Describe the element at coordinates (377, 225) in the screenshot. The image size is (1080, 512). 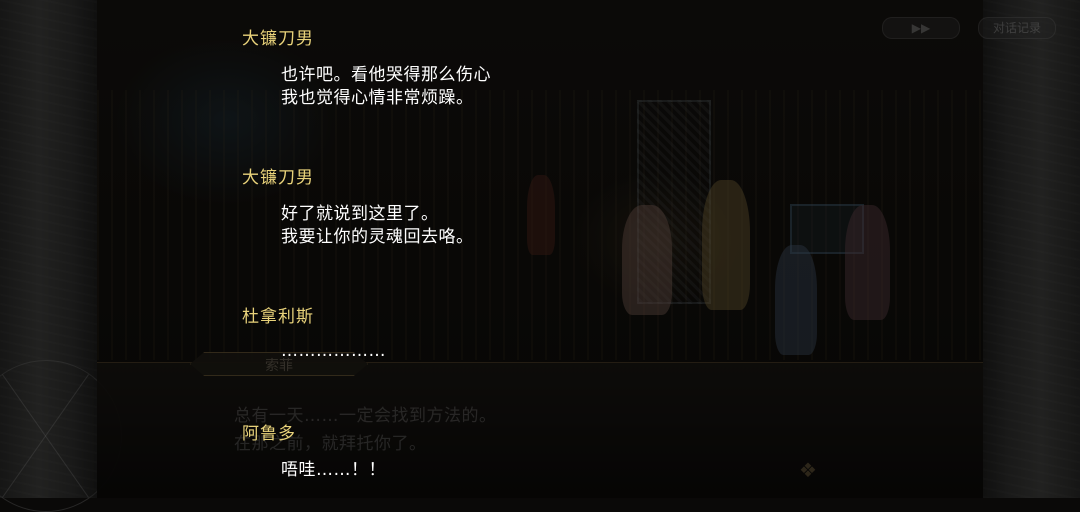
I see `log-entry-text: 好了就说到这里了。 我要让你的灵魂回去咯。` at that location.